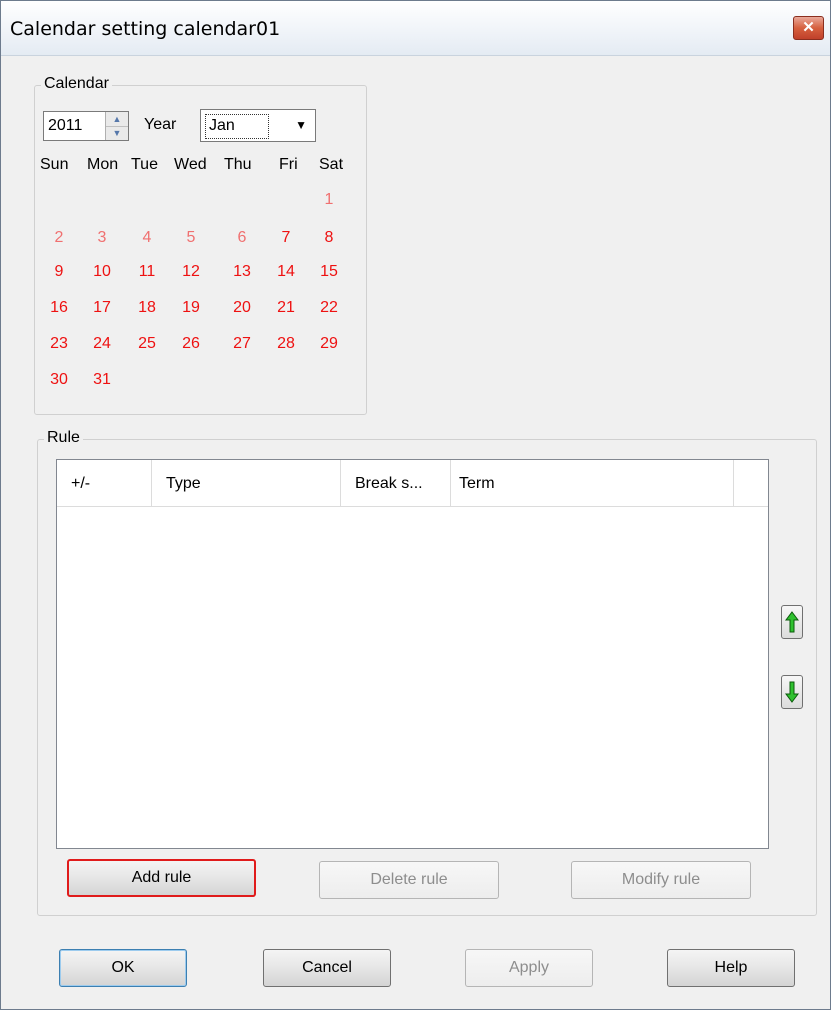 The image size is (831, 1010). I want to click on month-select: Jan ▼, so click(258, 125).